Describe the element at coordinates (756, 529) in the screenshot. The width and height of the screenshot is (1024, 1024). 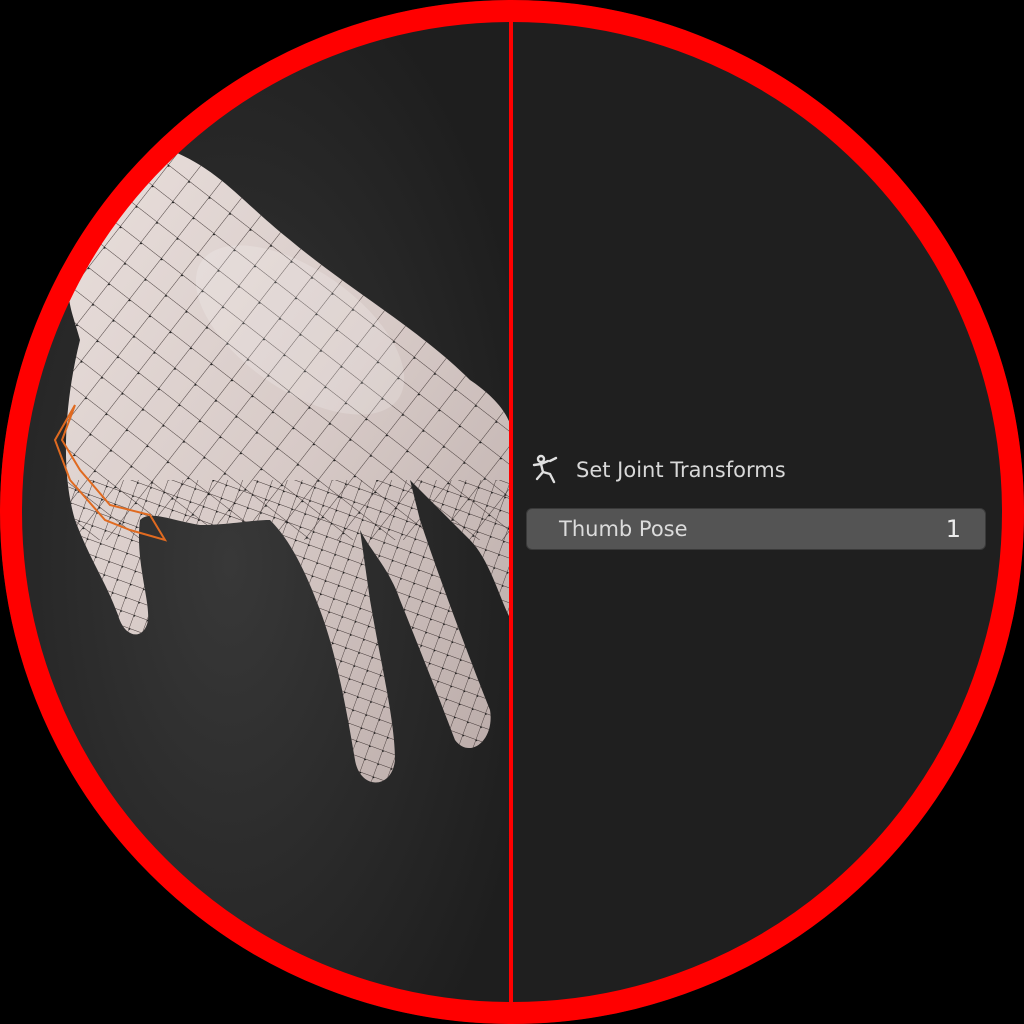
I see `thumb-pose-field: Thumb Pose 1` at that location.